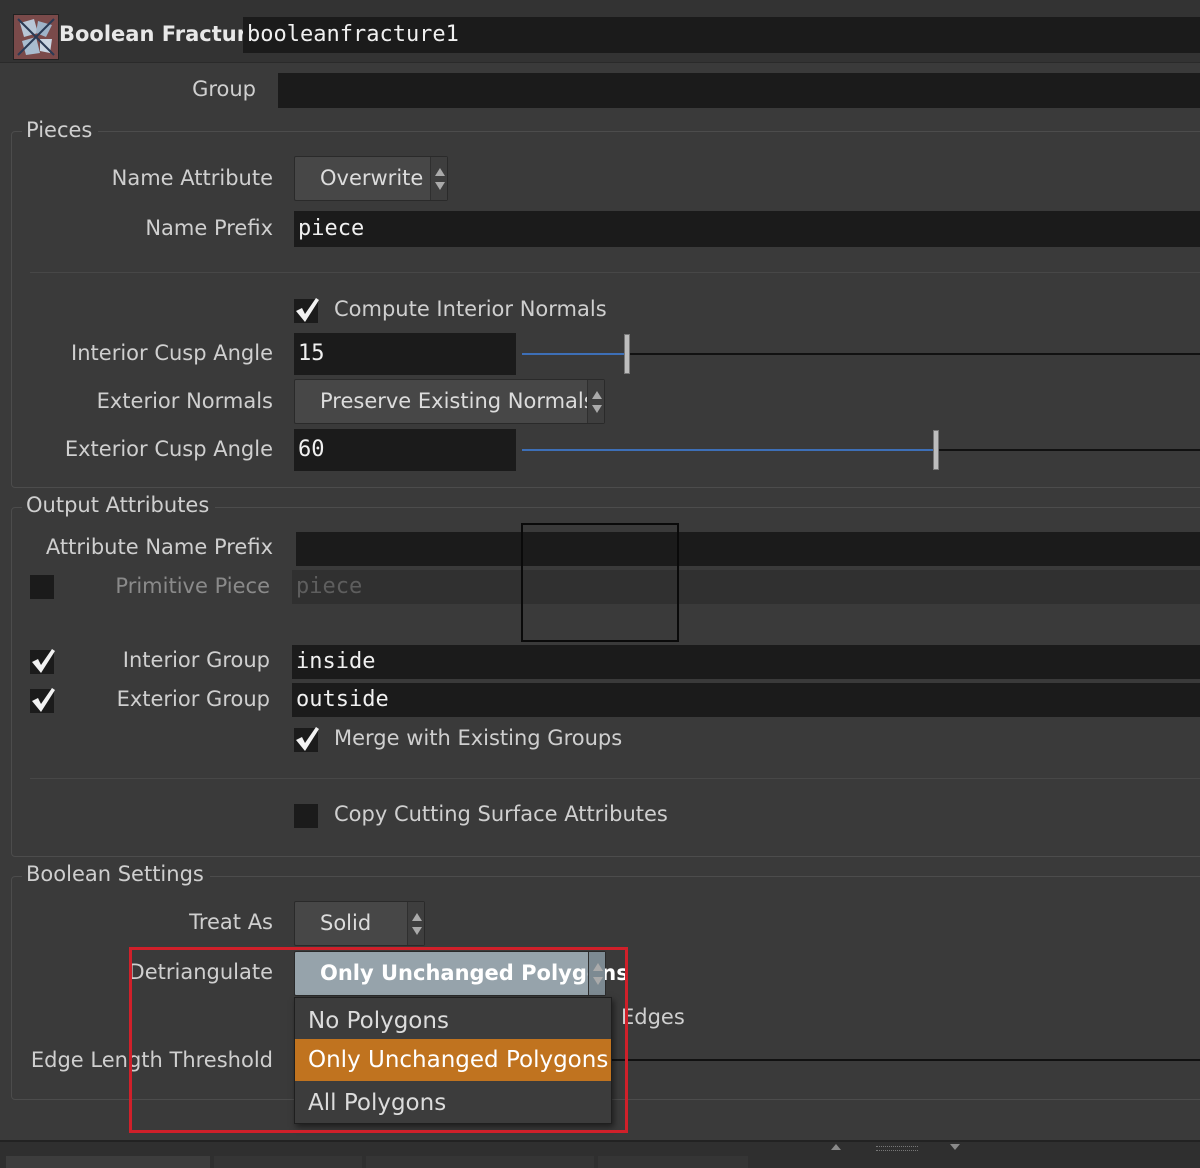 This screenshot has width=1200, height=1168. Describe the element at coordinates (906, 1060) in the screenshot. I see `edge-length-threshold-slider` at that location.